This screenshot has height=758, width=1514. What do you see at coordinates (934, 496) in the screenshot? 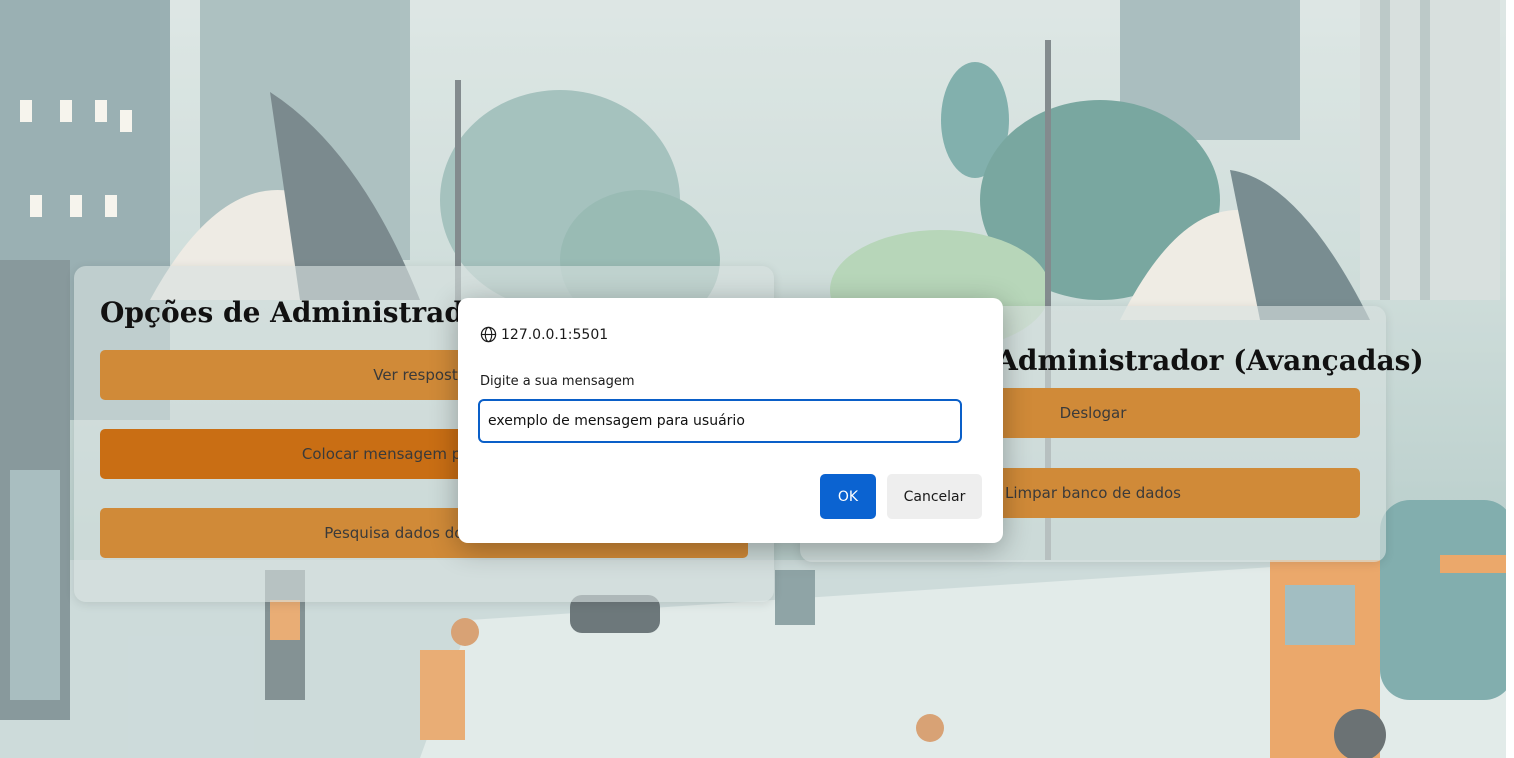
I see `cancel-button: Cancelar` at bounding box center [934, 496].